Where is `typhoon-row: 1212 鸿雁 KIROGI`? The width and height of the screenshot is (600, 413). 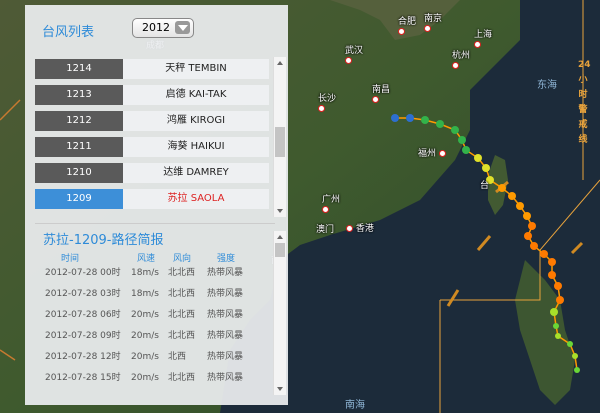 typhoon-row: 1212 鸿雁 KIROGI is located at coordinates (155, 121).